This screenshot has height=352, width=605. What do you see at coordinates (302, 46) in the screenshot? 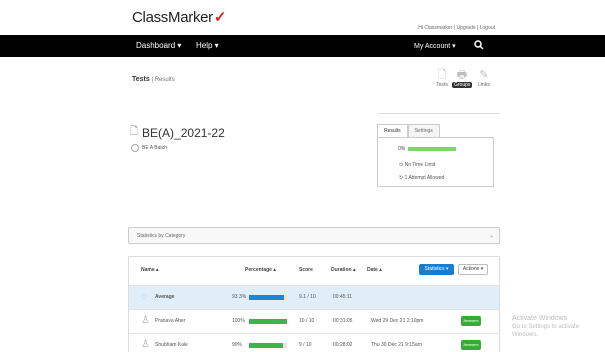
I see `main-navbar: Dashboard ▾ Help ▾ My Account ▾` at bounding box center [302, 46].